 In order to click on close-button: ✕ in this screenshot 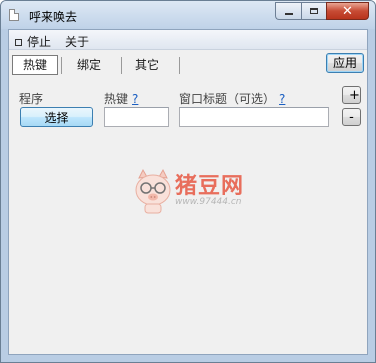, I will do `click(347, 11)`.